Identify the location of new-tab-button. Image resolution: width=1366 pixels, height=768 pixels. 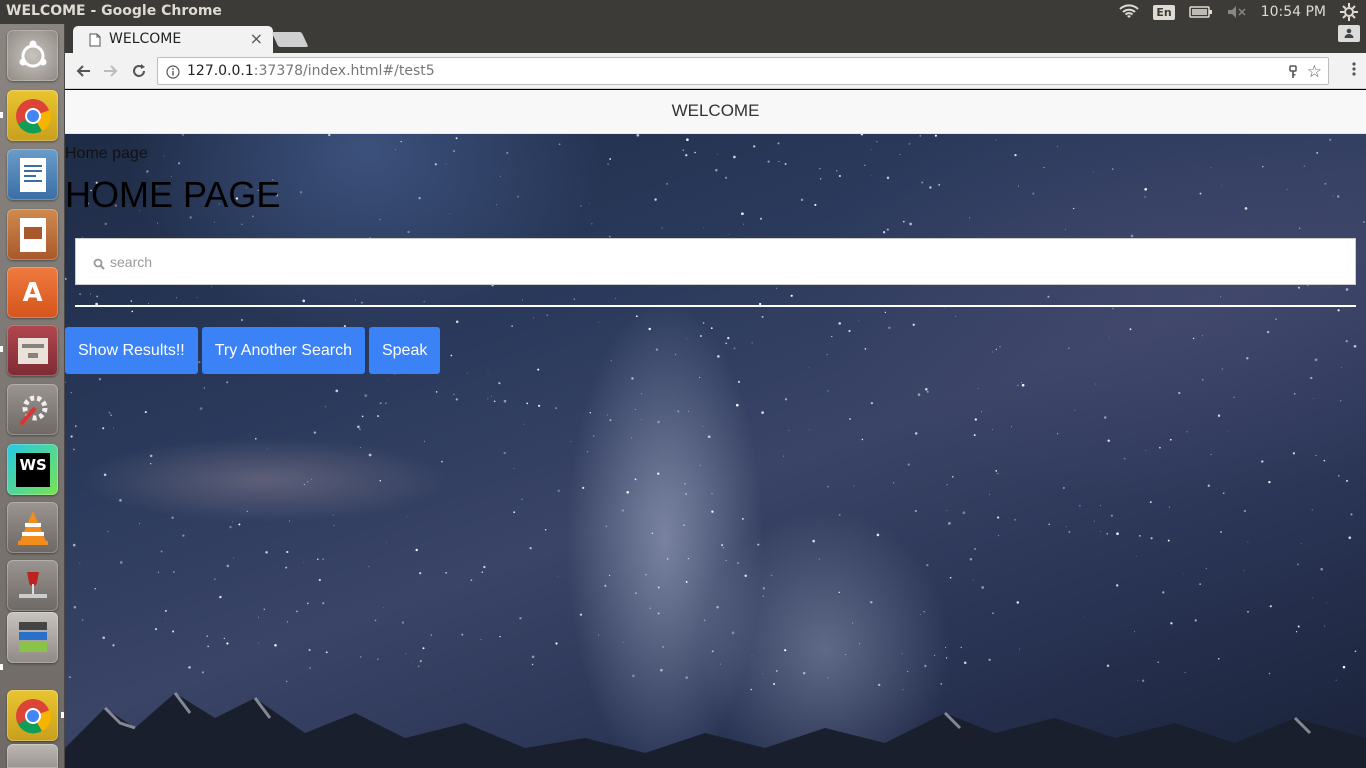
(290, 39).